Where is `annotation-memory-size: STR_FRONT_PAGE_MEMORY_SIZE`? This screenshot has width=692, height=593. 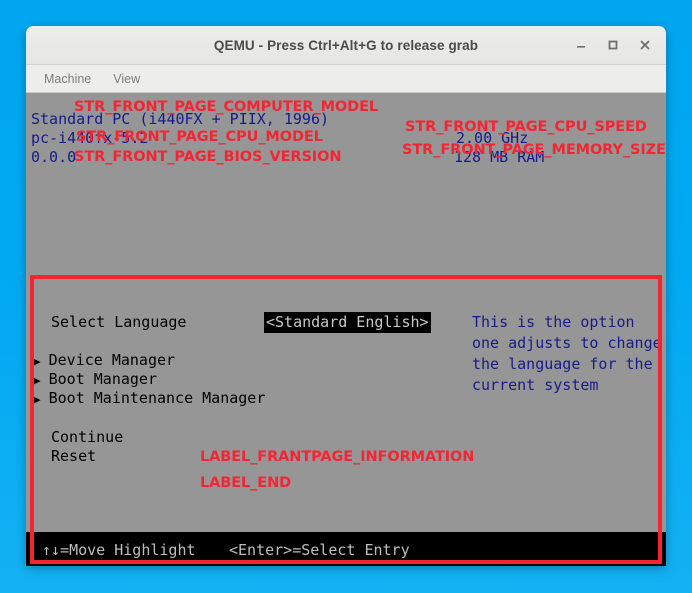 annotation-memory-size: STR_FRONT_PAGE_MEMORY_SIZE is located at coordinates (534, 150).